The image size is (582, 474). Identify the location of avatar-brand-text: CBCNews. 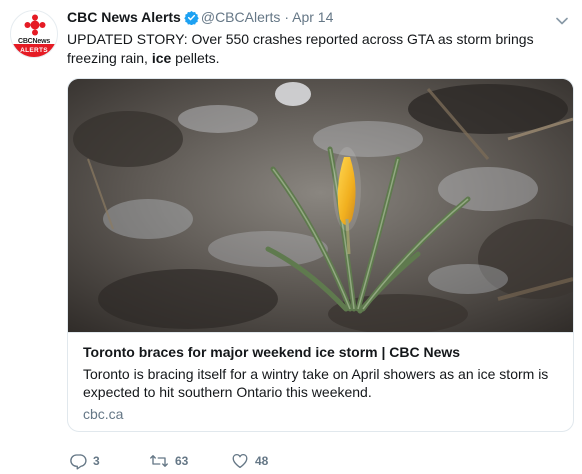
(34, 41).